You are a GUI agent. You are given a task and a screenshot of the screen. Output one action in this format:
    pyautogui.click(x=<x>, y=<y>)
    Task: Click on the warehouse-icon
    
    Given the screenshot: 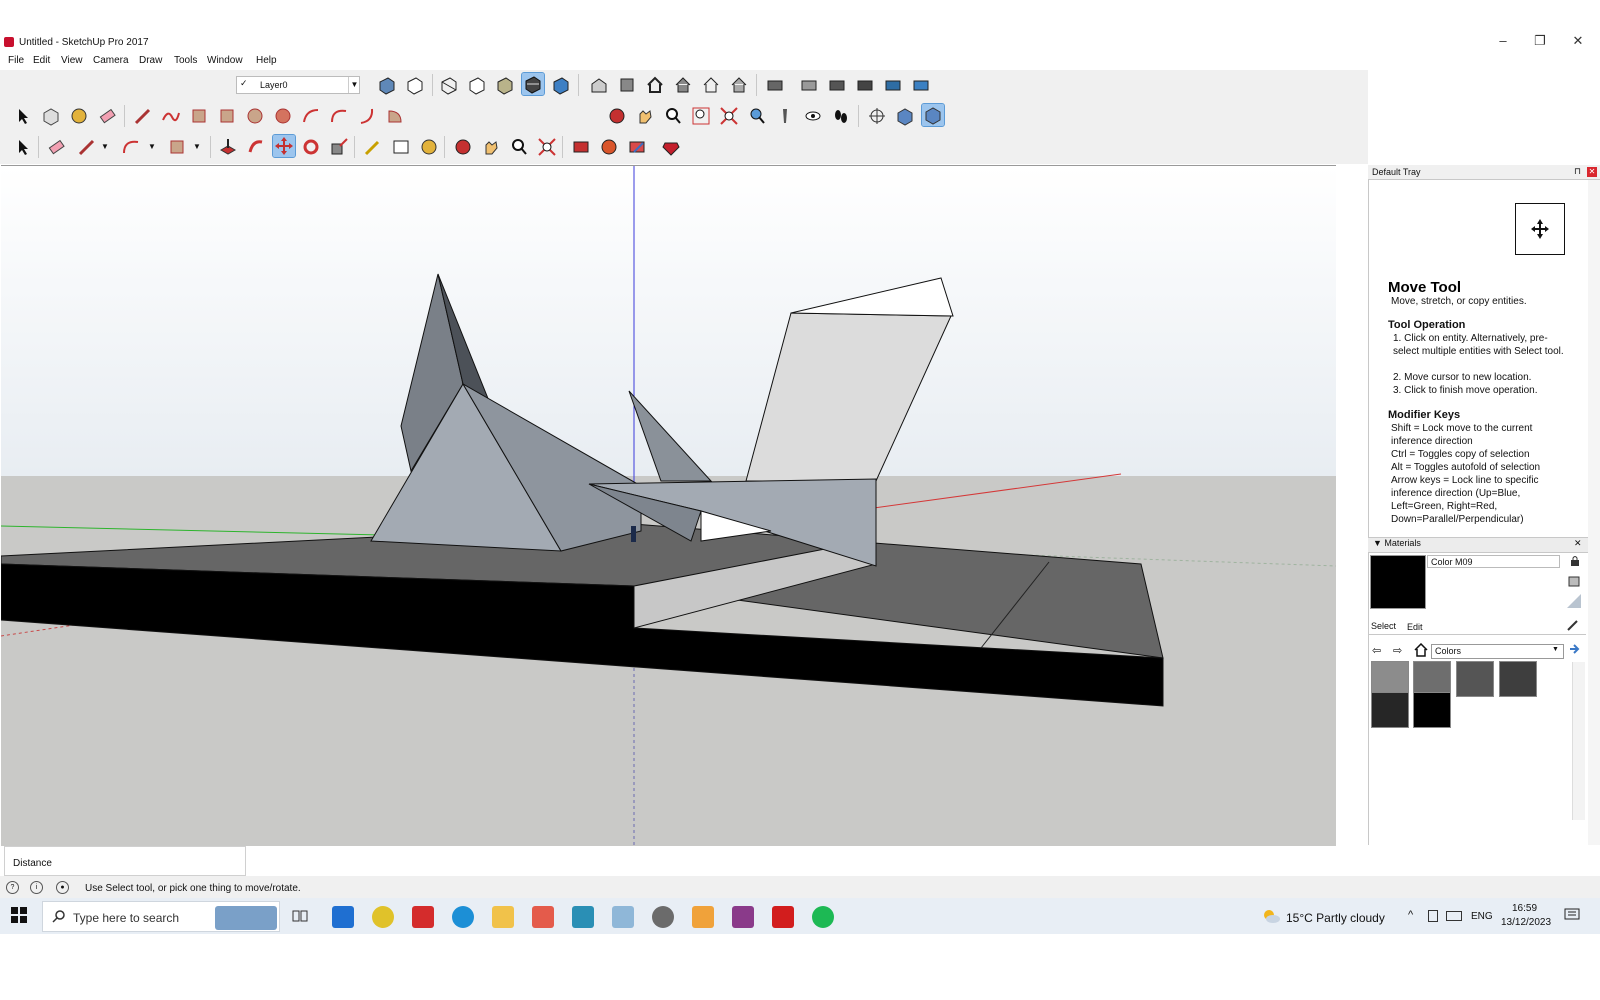 What is the action you would take?
    pyautogui.click(x=581, y=147)
    